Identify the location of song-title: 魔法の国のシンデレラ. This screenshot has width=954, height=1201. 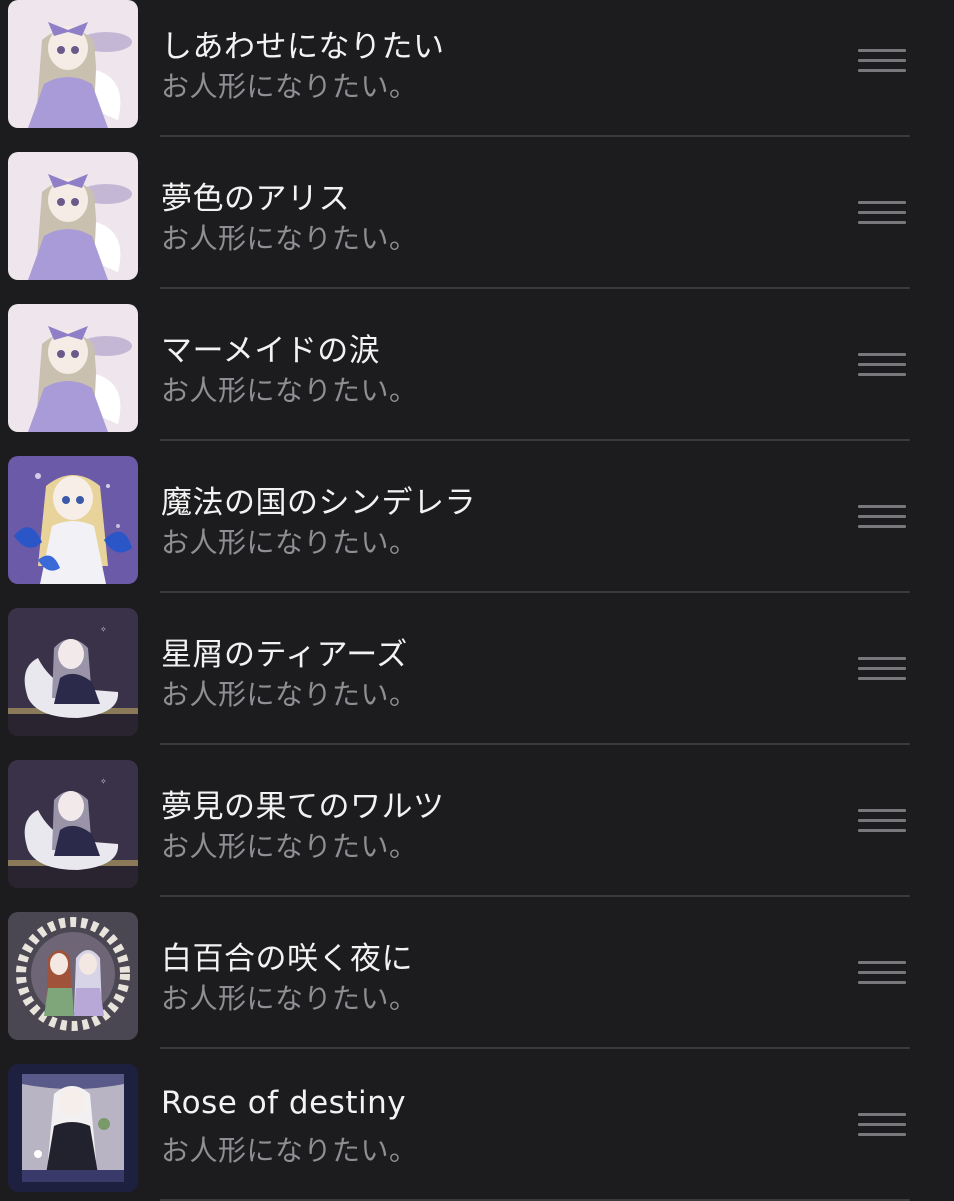
(318, 503).